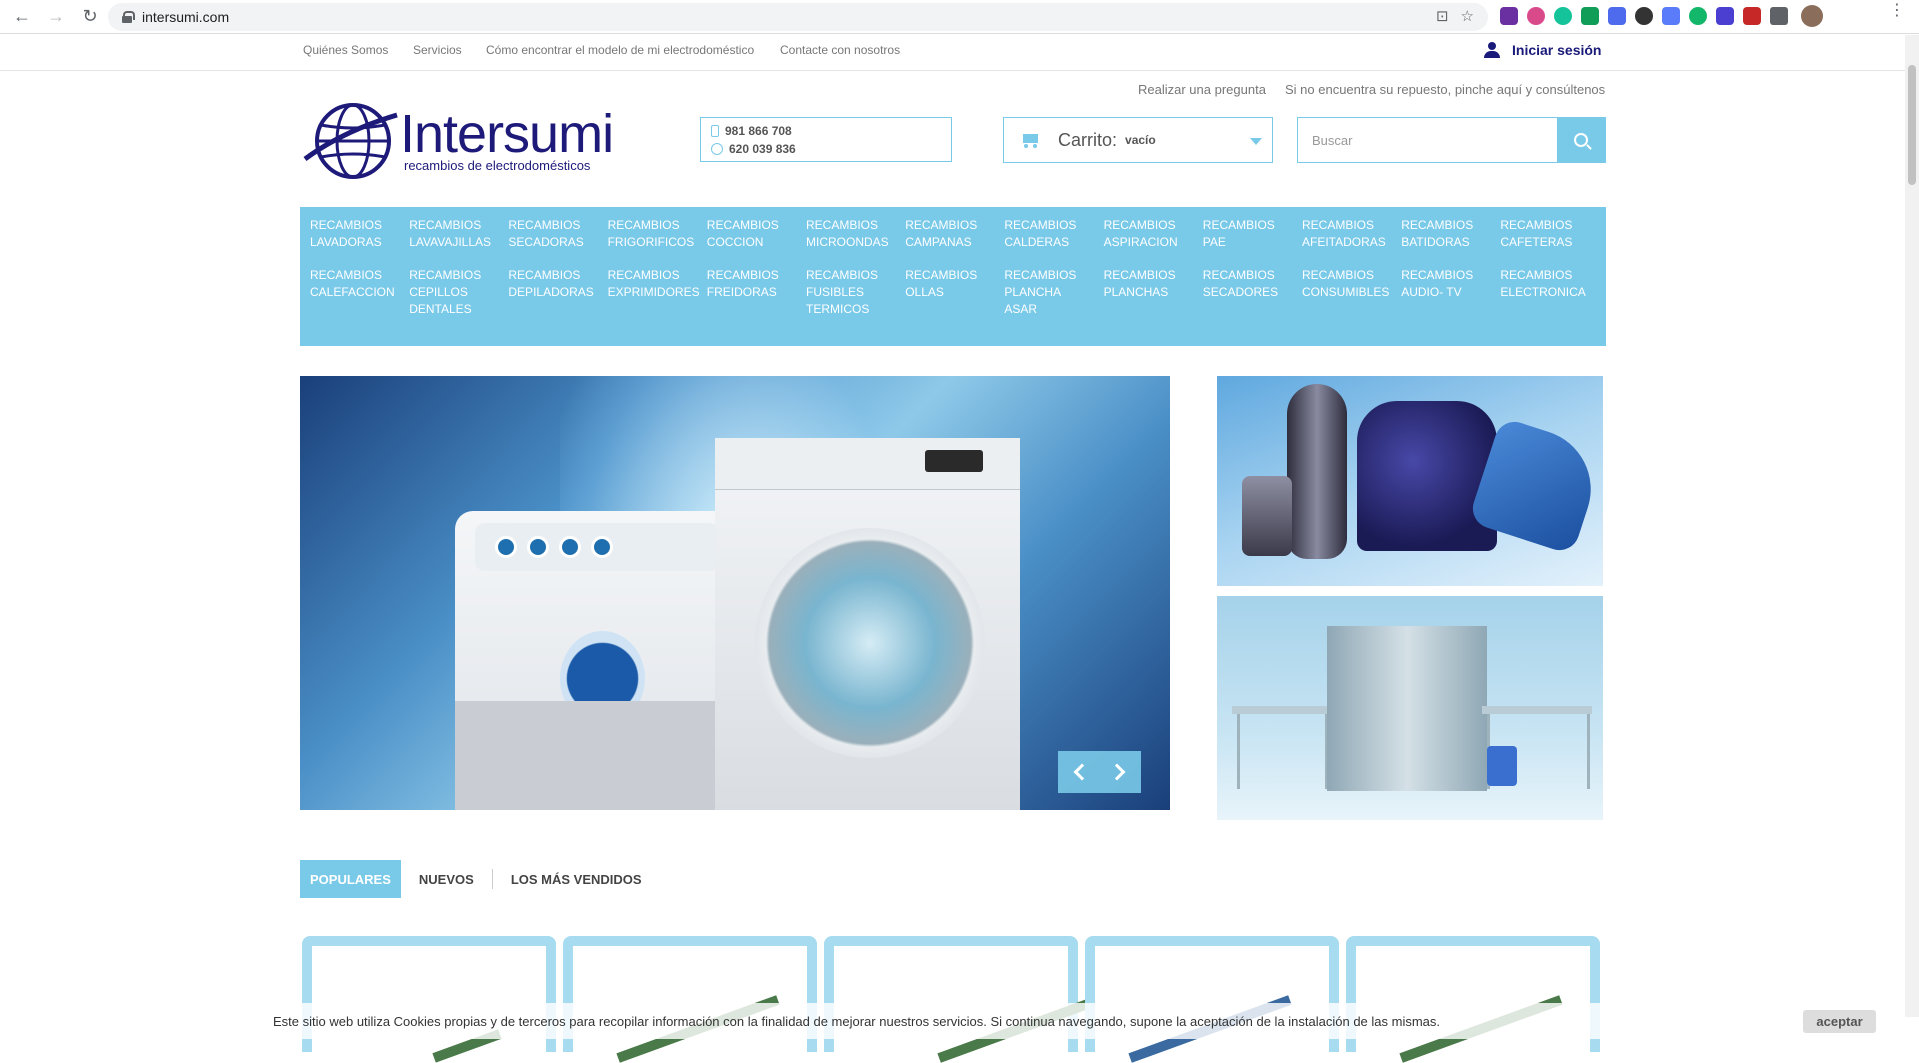 Image resolution: width=1919 pixels, height=1063 pixels. What do you see at coordinates (1410, 481) in the screenshot?
I see `banner-small-appliances` at bounding box center [1410, 481].